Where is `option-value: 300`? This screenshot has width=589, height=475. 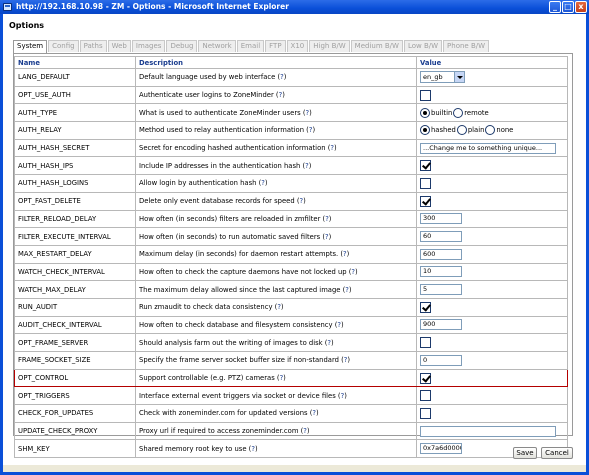
option-value: 300 is located at coordinates (492, 219).